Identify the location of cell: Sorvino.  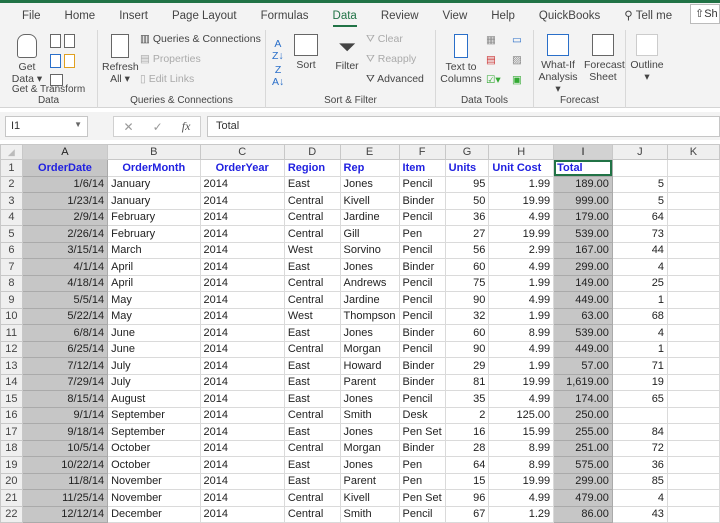
(369, 250).